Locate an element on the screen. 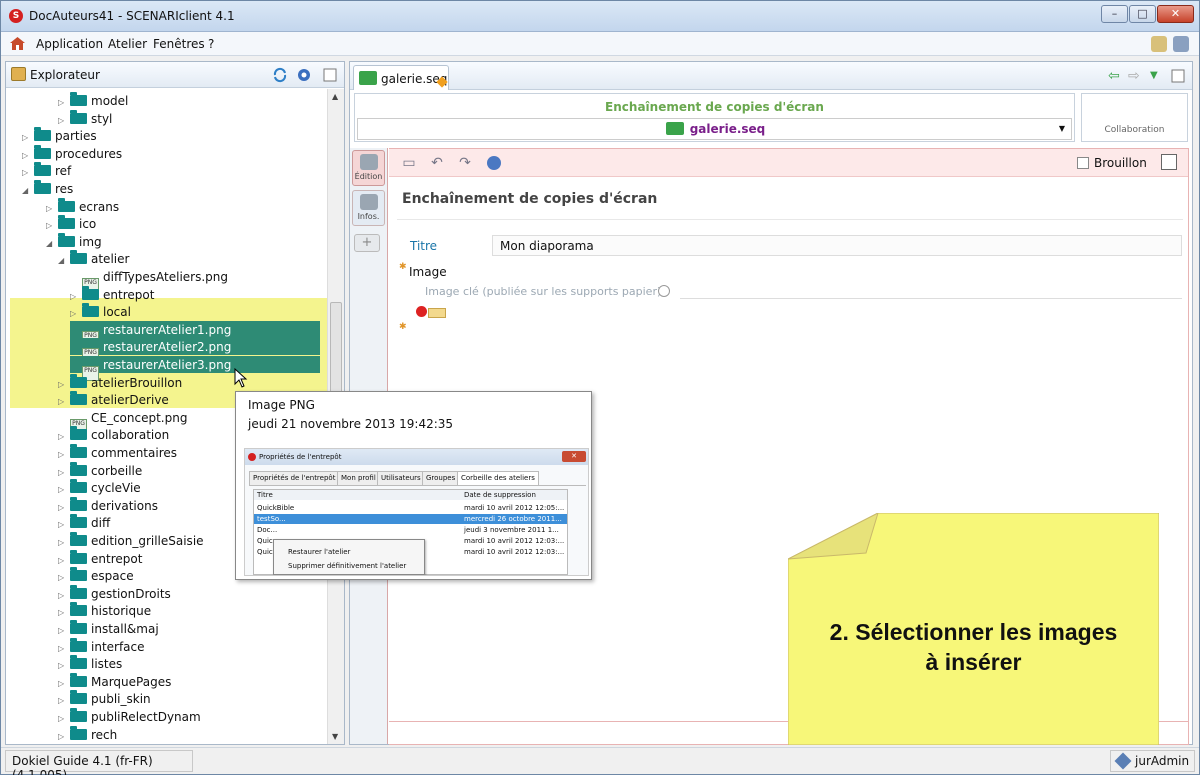 The width and height of the screenshot is (1200, 775). tree-item: ▷ parties is located at coordinates (59, 136).